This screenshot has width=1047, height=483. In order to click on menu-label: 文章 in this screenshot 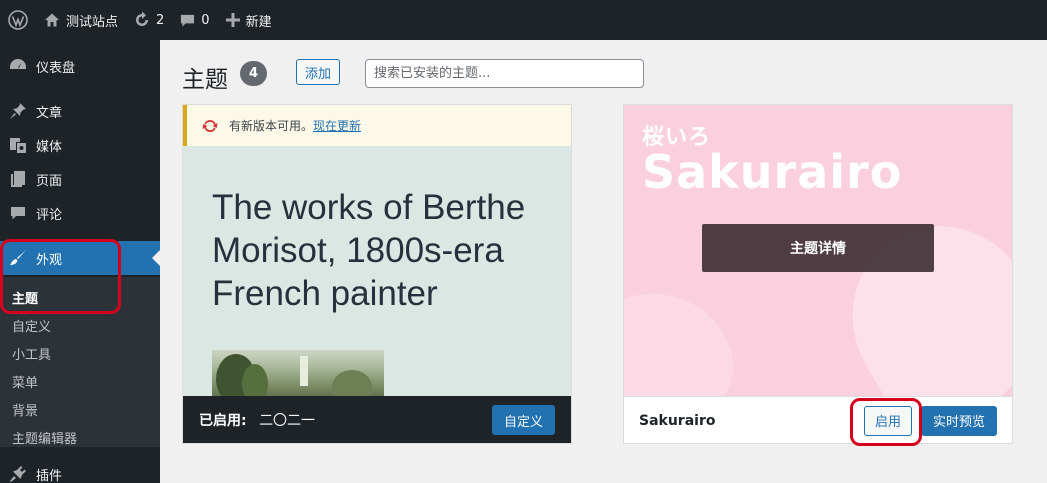, I will do `click(49, 113)`.